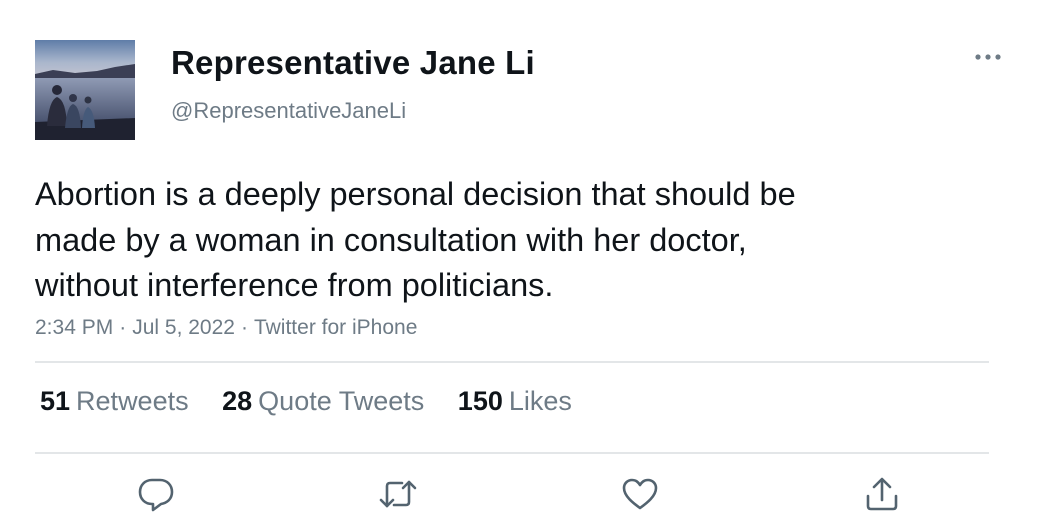 The width and height of the screenshot is (1050, 525). I want to click on quote-tweets-label: Quote Tweets, so click(341, 401).